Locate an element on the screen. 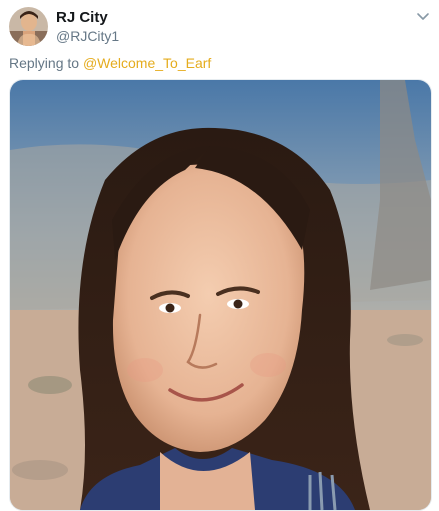  reply-context: Replying to @Welcome_To_Earf is located at coordinates (110, 63).